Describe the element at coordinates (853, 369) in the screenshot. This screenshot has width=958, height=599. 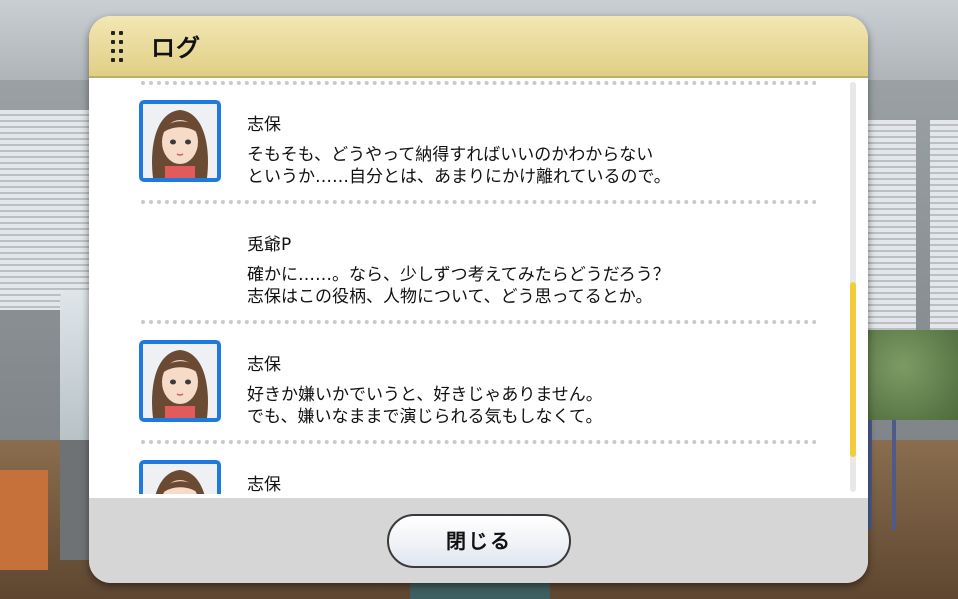
I see `scrollbar-thumb` at that location.